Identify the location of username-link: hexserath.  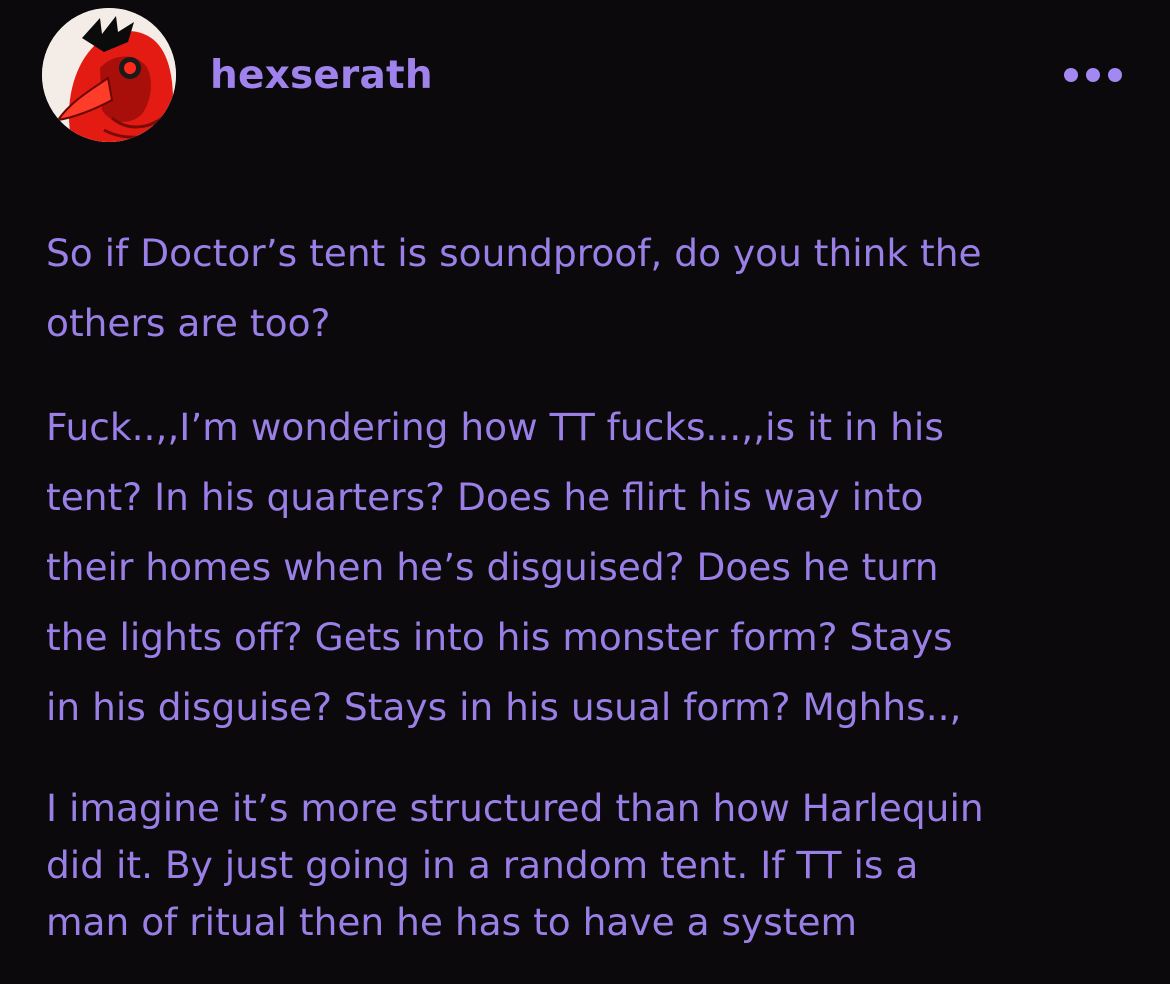
(321, 76).